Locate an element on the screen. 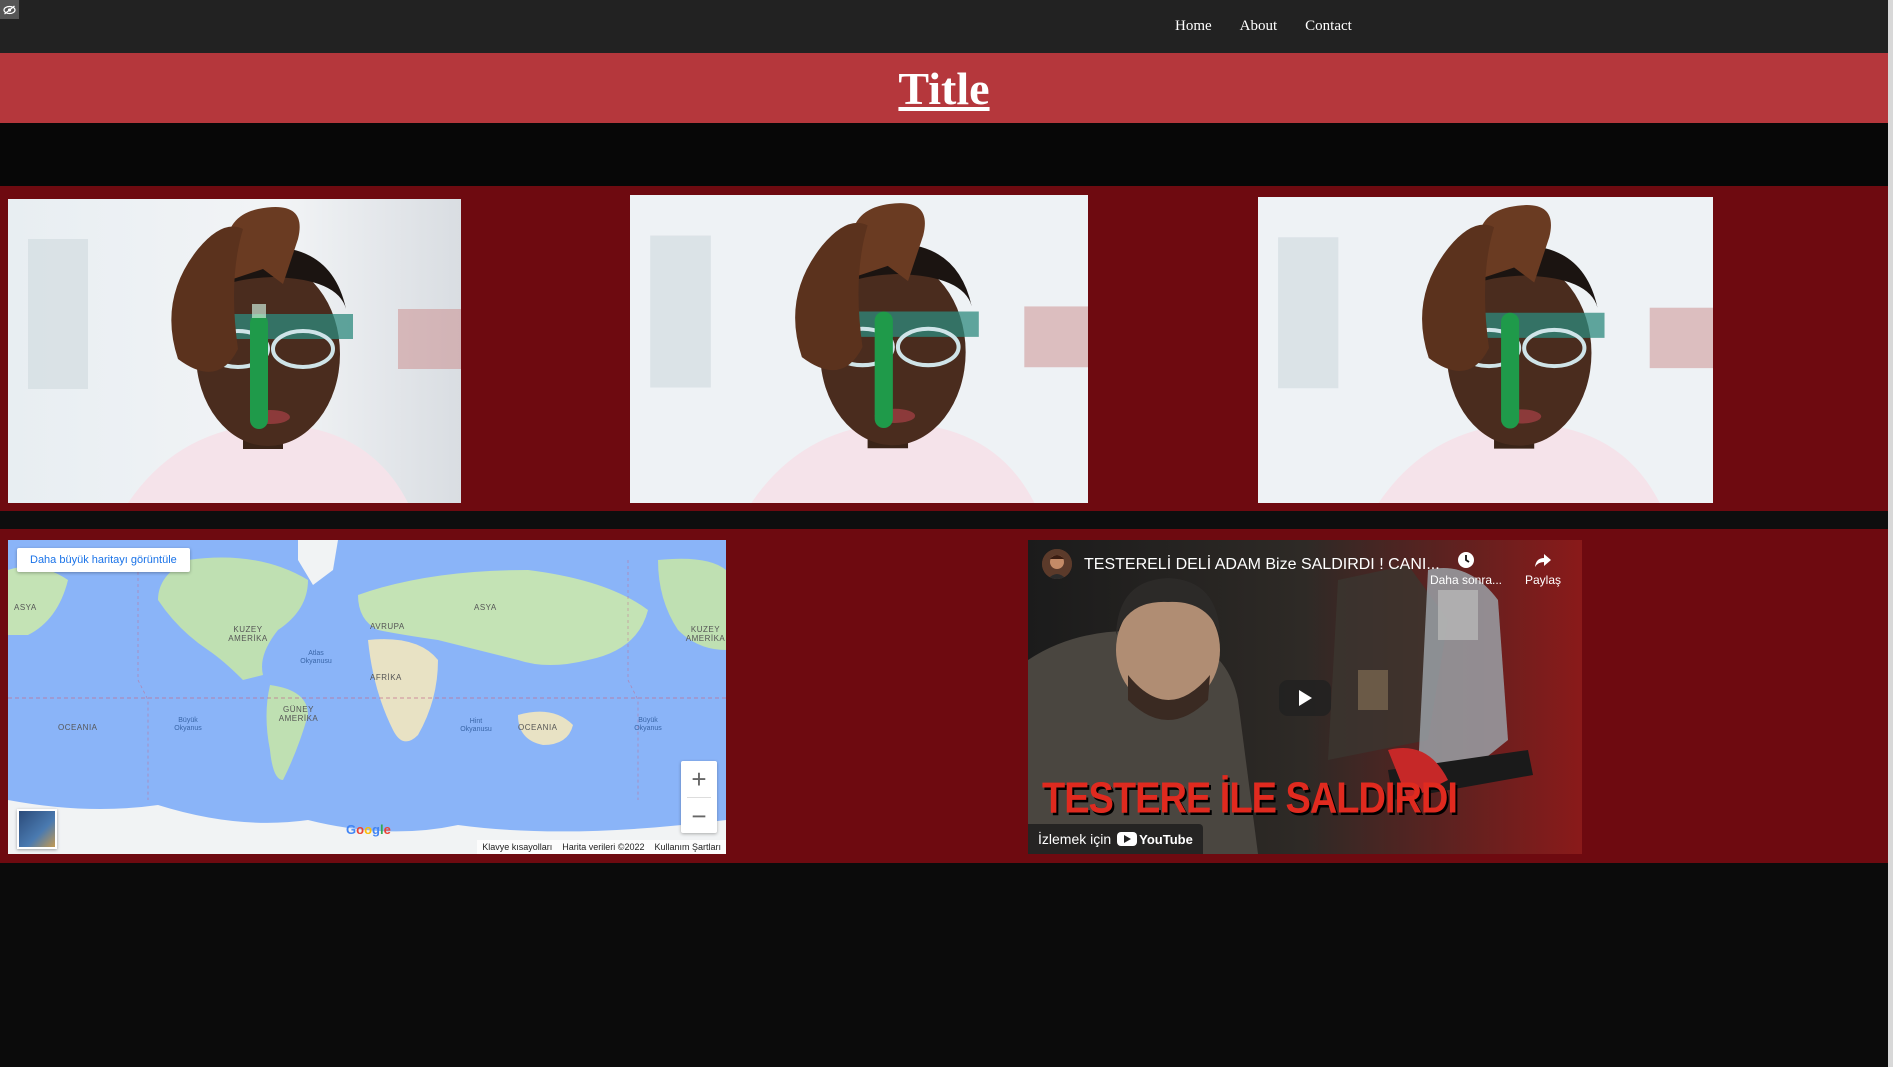  zoom-in-button: + is located at coordinates (699, 779).